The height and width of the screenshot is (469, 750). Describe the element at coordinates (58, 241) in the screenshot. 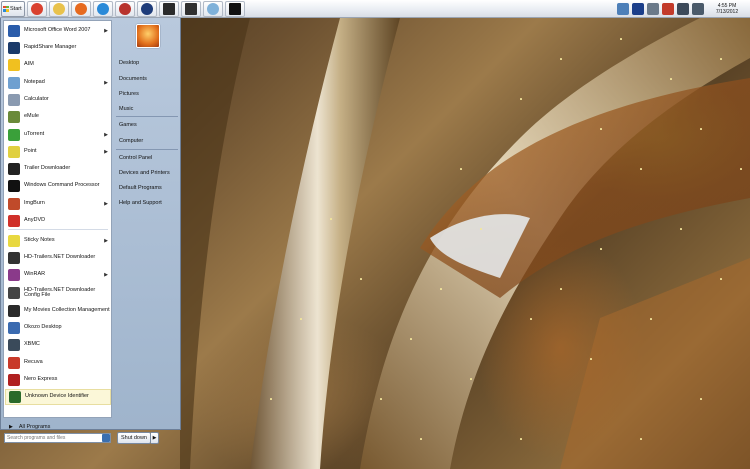

I see `program-item: Sticky Notes ▶` at that location.